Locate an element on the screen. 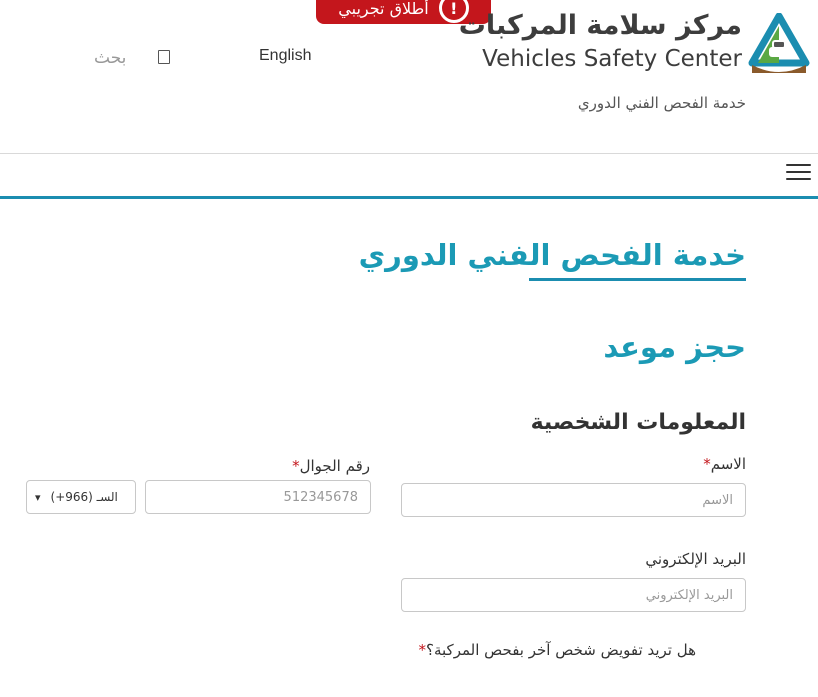  phone-label: رقم الجوال* is located at coordinates (331, 466).